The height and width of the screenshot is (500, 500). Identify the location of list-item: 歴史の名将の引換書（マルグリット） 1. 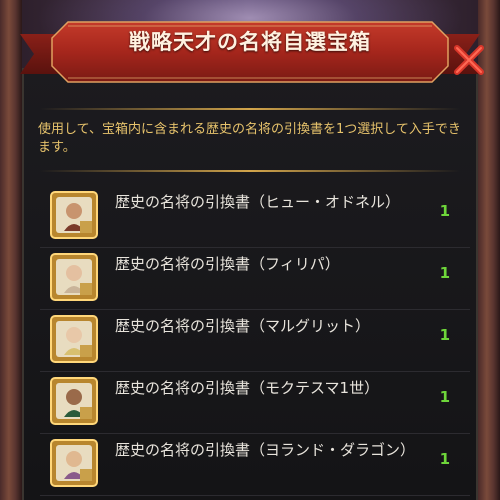
(255, 340).